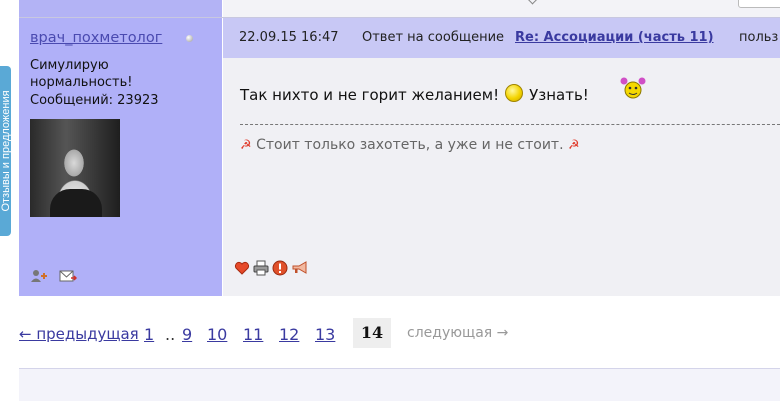 This screenshot has height=401, width=780. I want to click on pagination-page-link: 13, so click(325, 334).